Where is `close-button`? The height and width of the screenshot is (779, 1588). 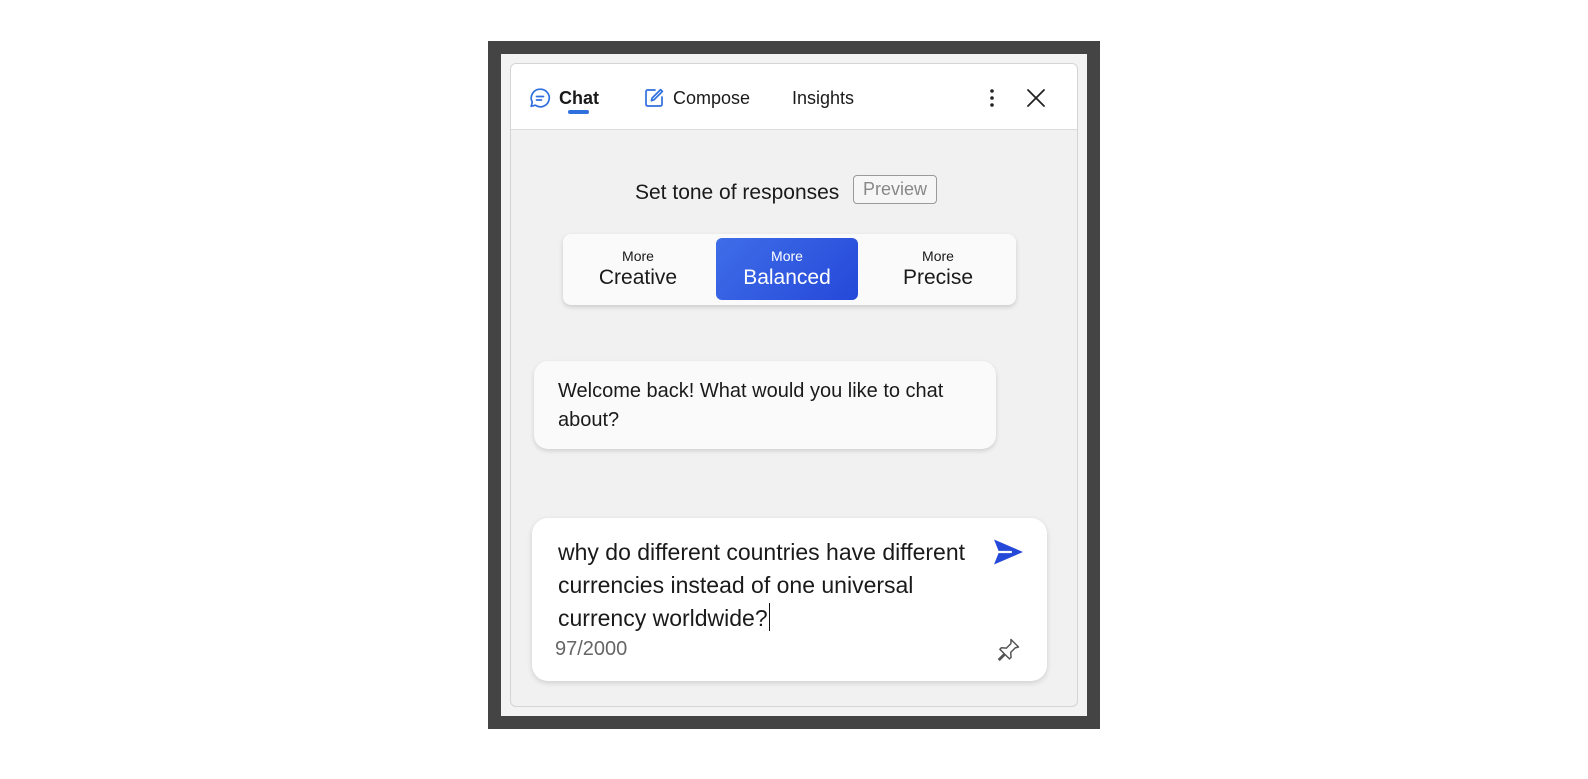 close-button is located at coordinates (1036, 98).